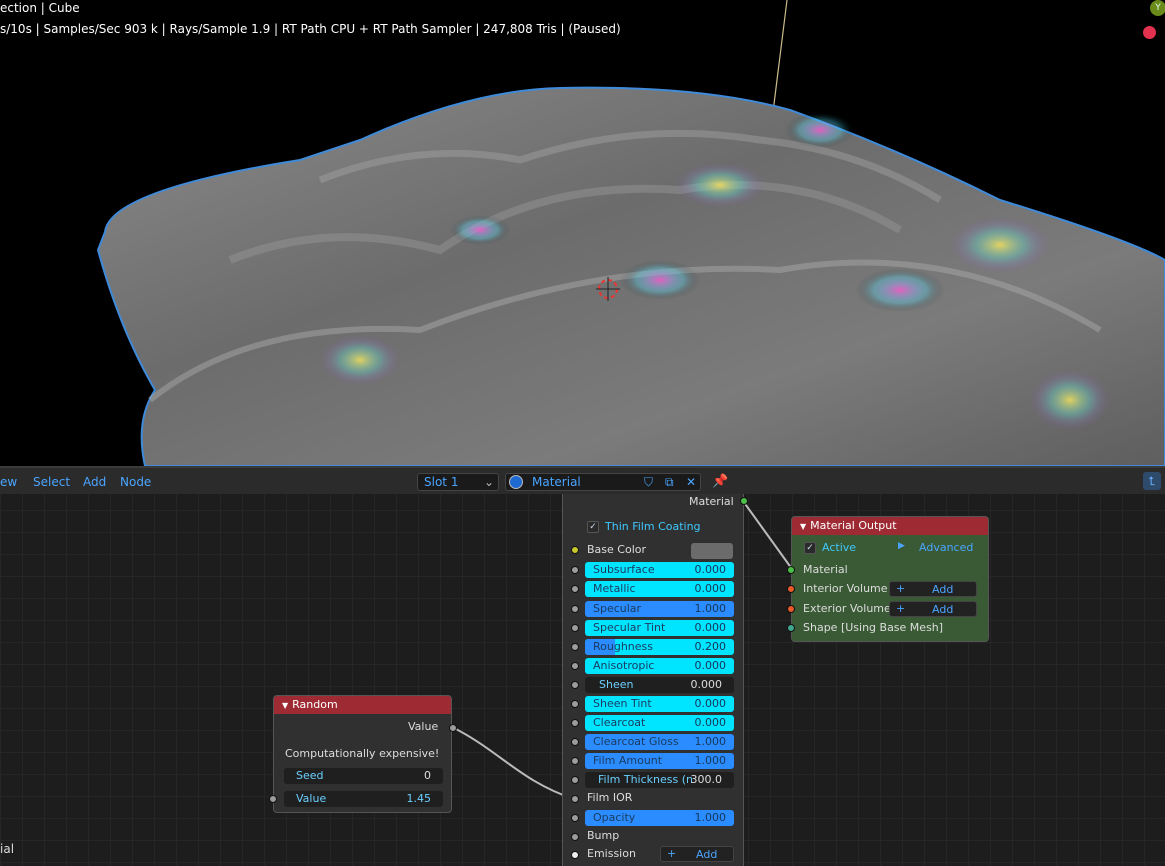 This screenshot has height=866, width=1165. I want to click on sheen-slider: Sheen 0.000, so click(659, 685).